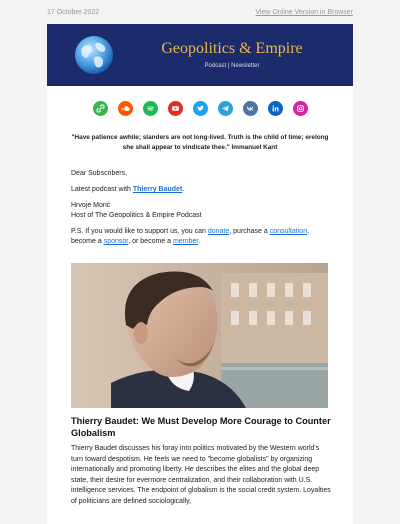 This screenshot has height=524, width=400. Describe the element at coordinates (128, 189) in the screenshot. I see `latest-podcast-line: Latest podcast with Thierry Baudet.` at that location.